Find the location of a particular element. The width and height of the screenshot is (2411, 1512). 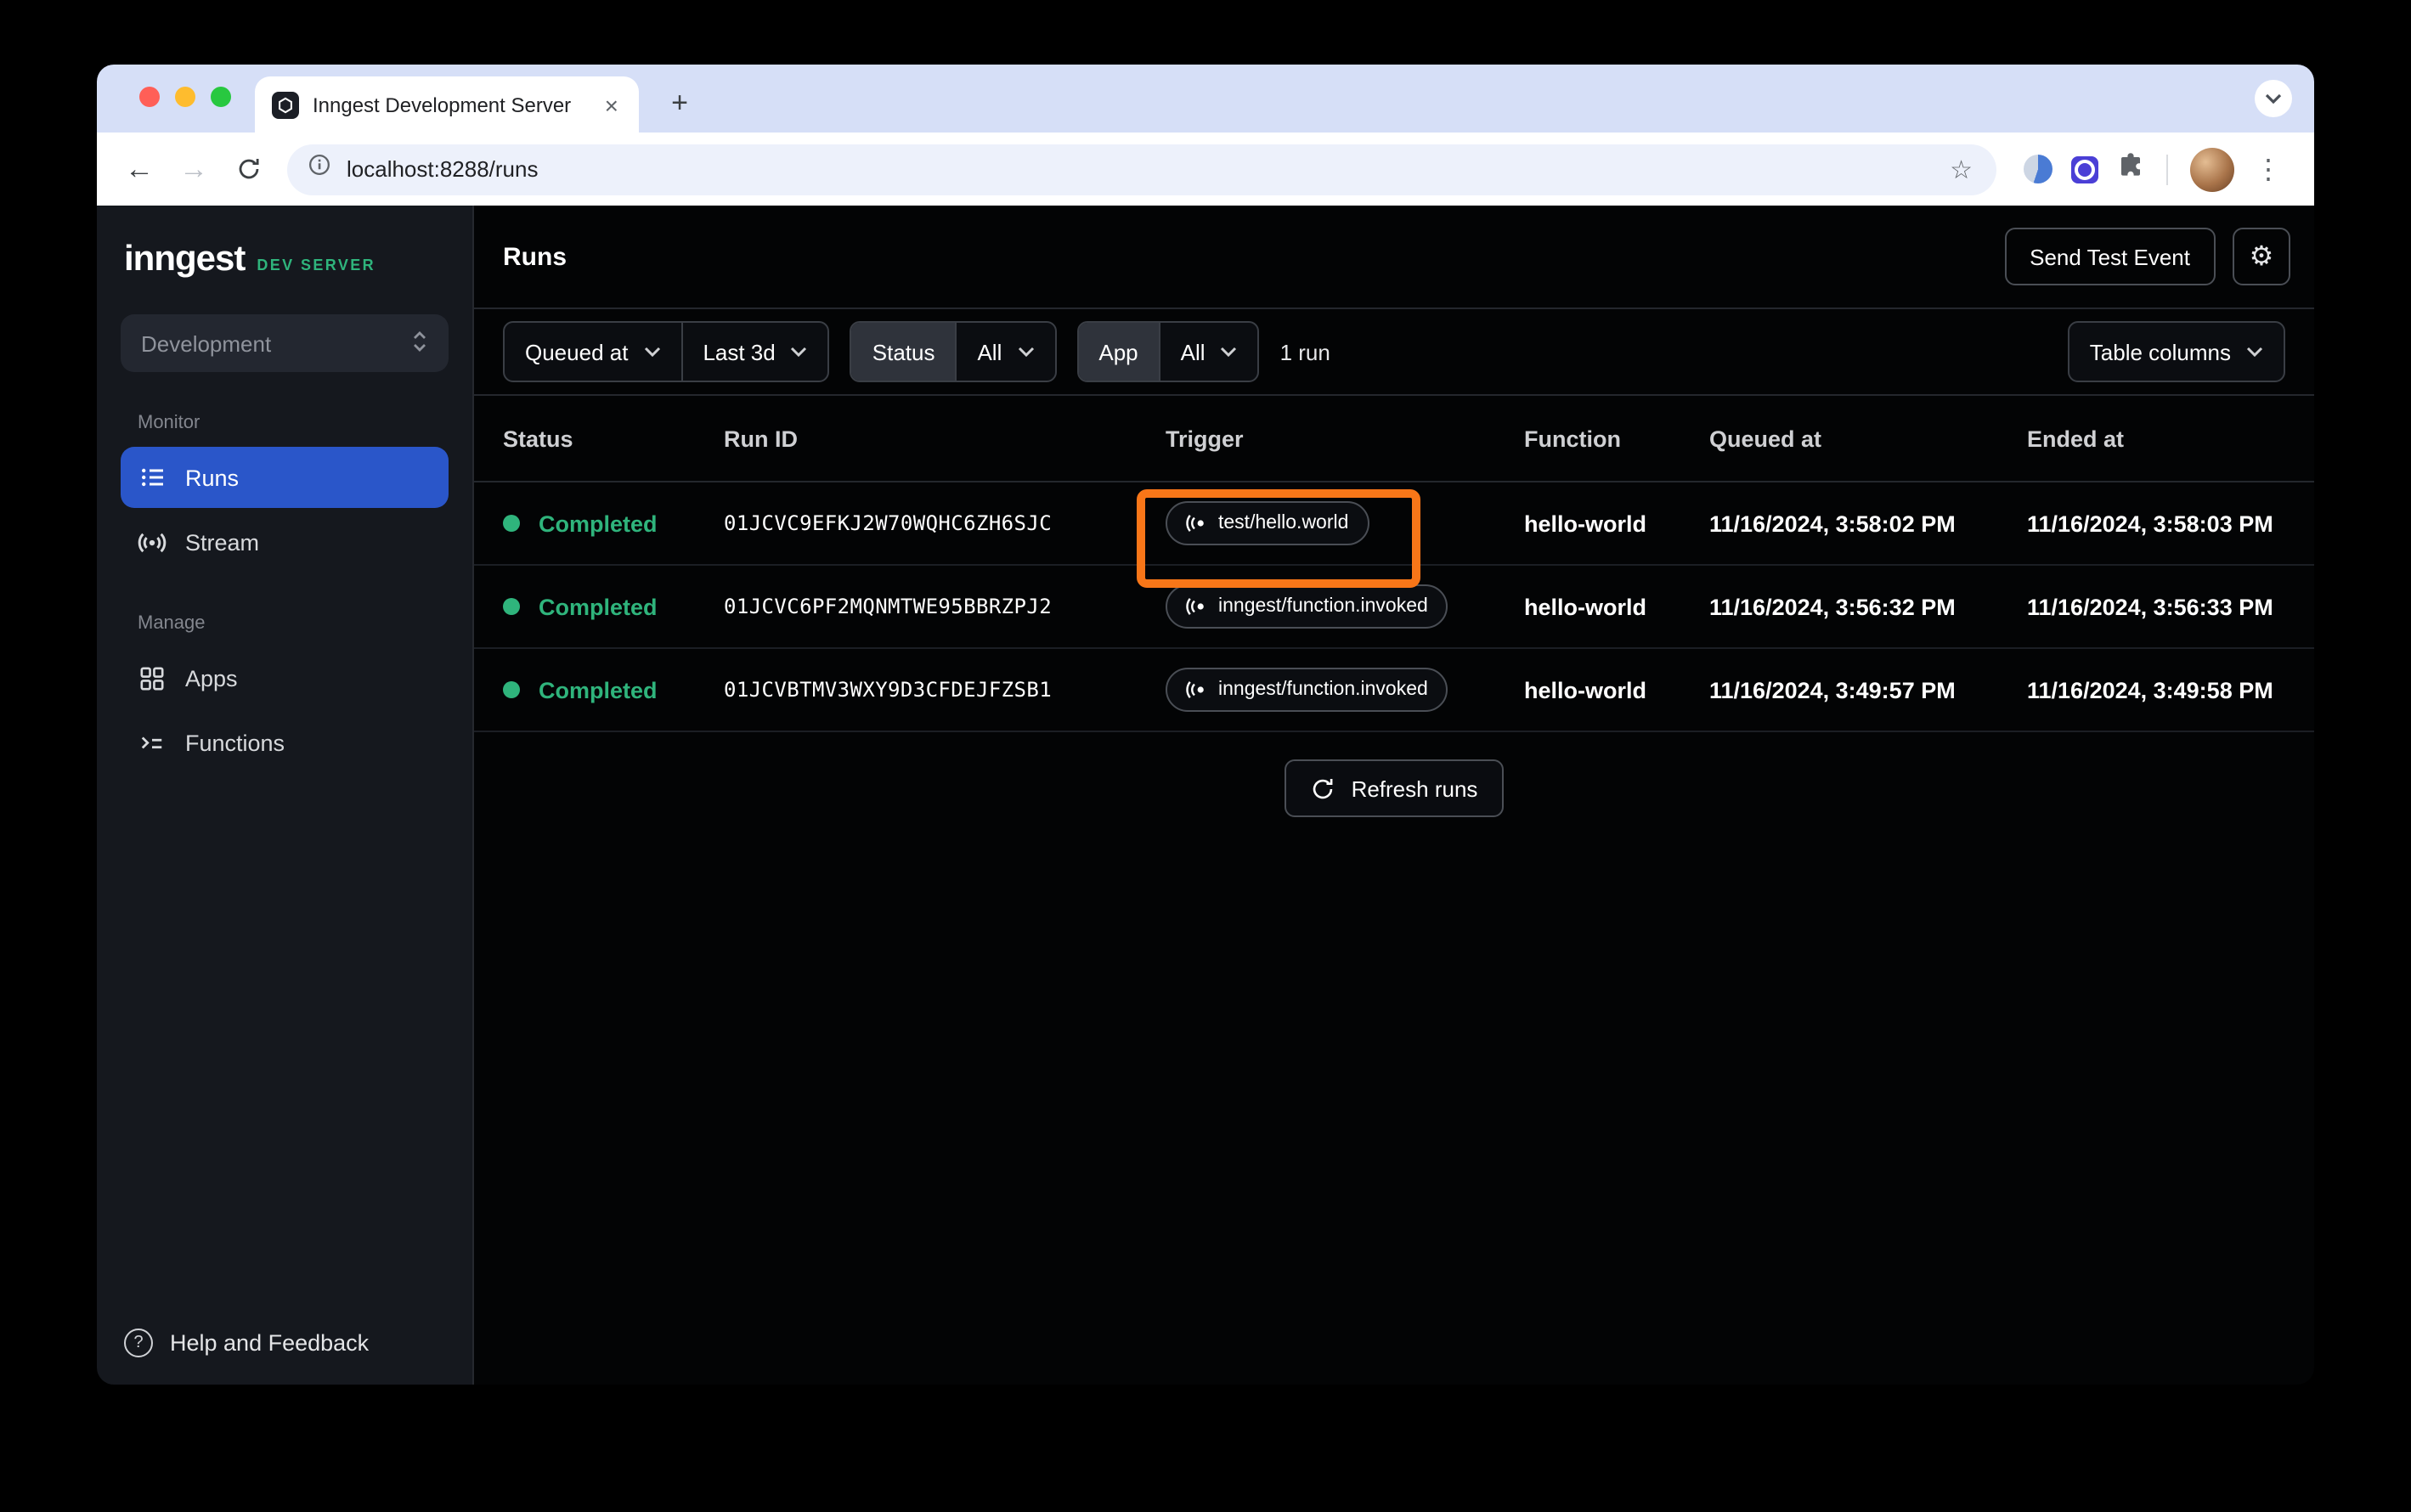

monitor-section-label: Monitor is located at coordinates (169, 423).